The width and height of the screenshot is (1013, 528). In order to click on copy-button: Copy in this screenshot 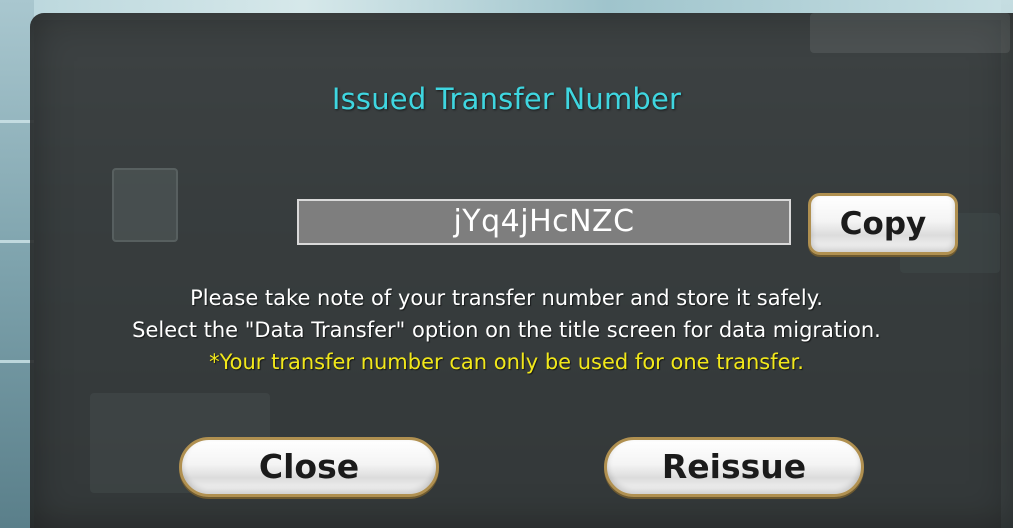, I will do `click(883, 224)`.